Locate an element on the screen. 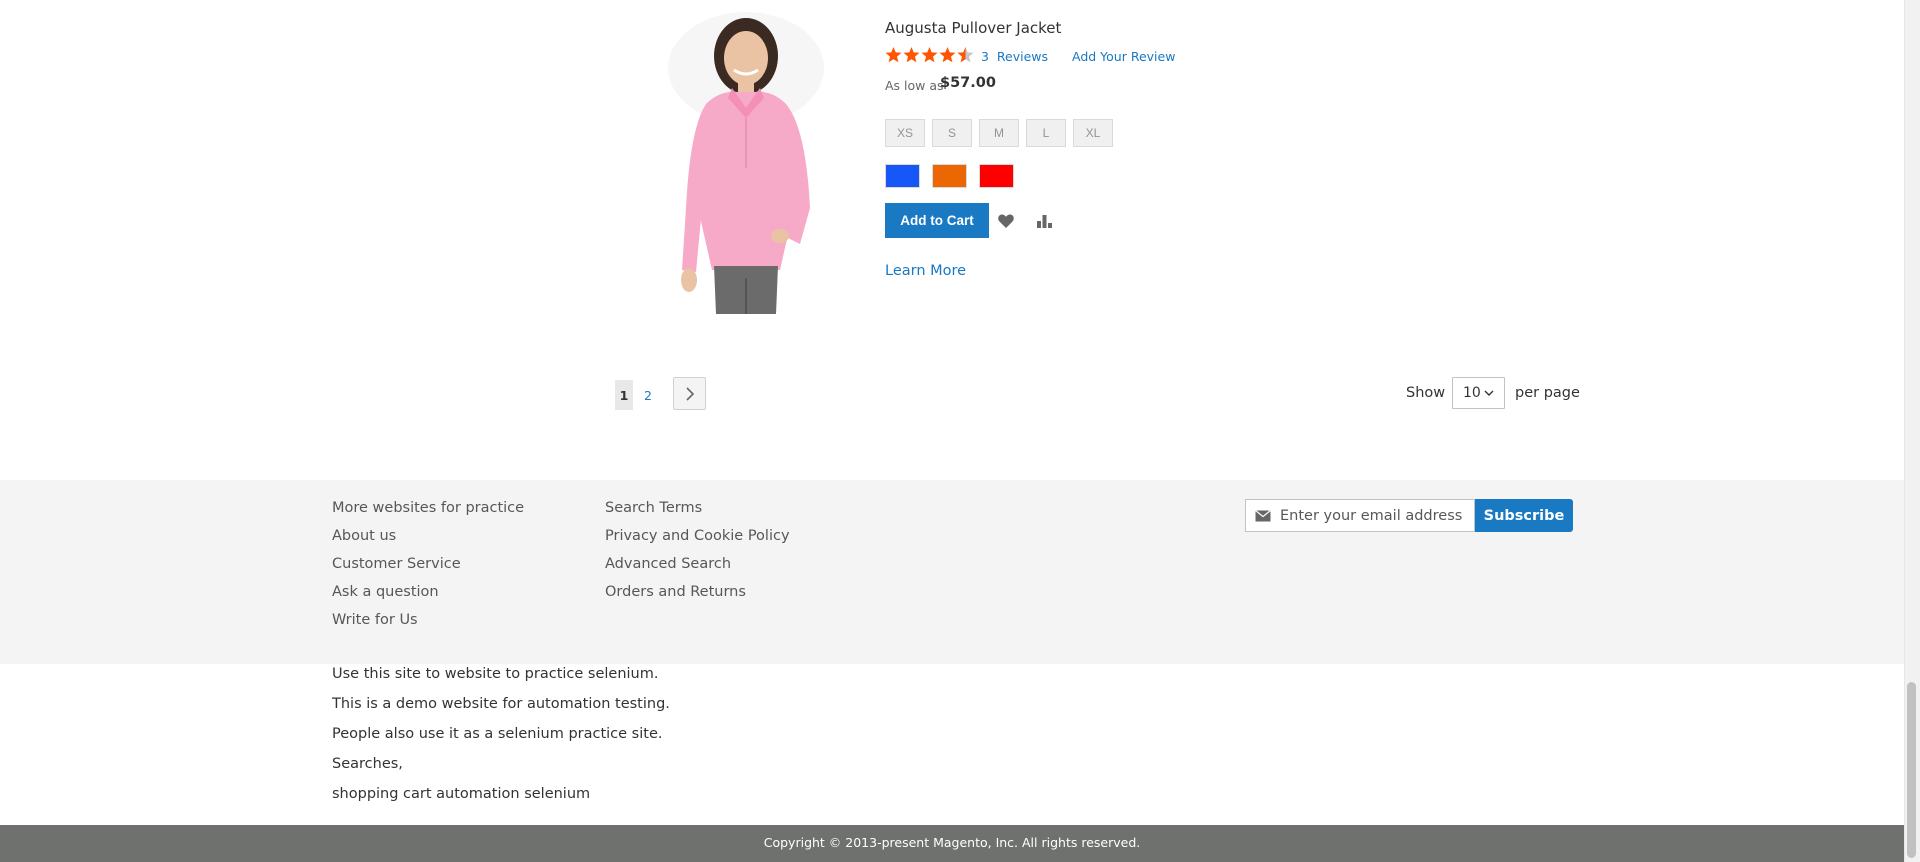  size-swatch-l: L is located at coordinates (1046, 133).